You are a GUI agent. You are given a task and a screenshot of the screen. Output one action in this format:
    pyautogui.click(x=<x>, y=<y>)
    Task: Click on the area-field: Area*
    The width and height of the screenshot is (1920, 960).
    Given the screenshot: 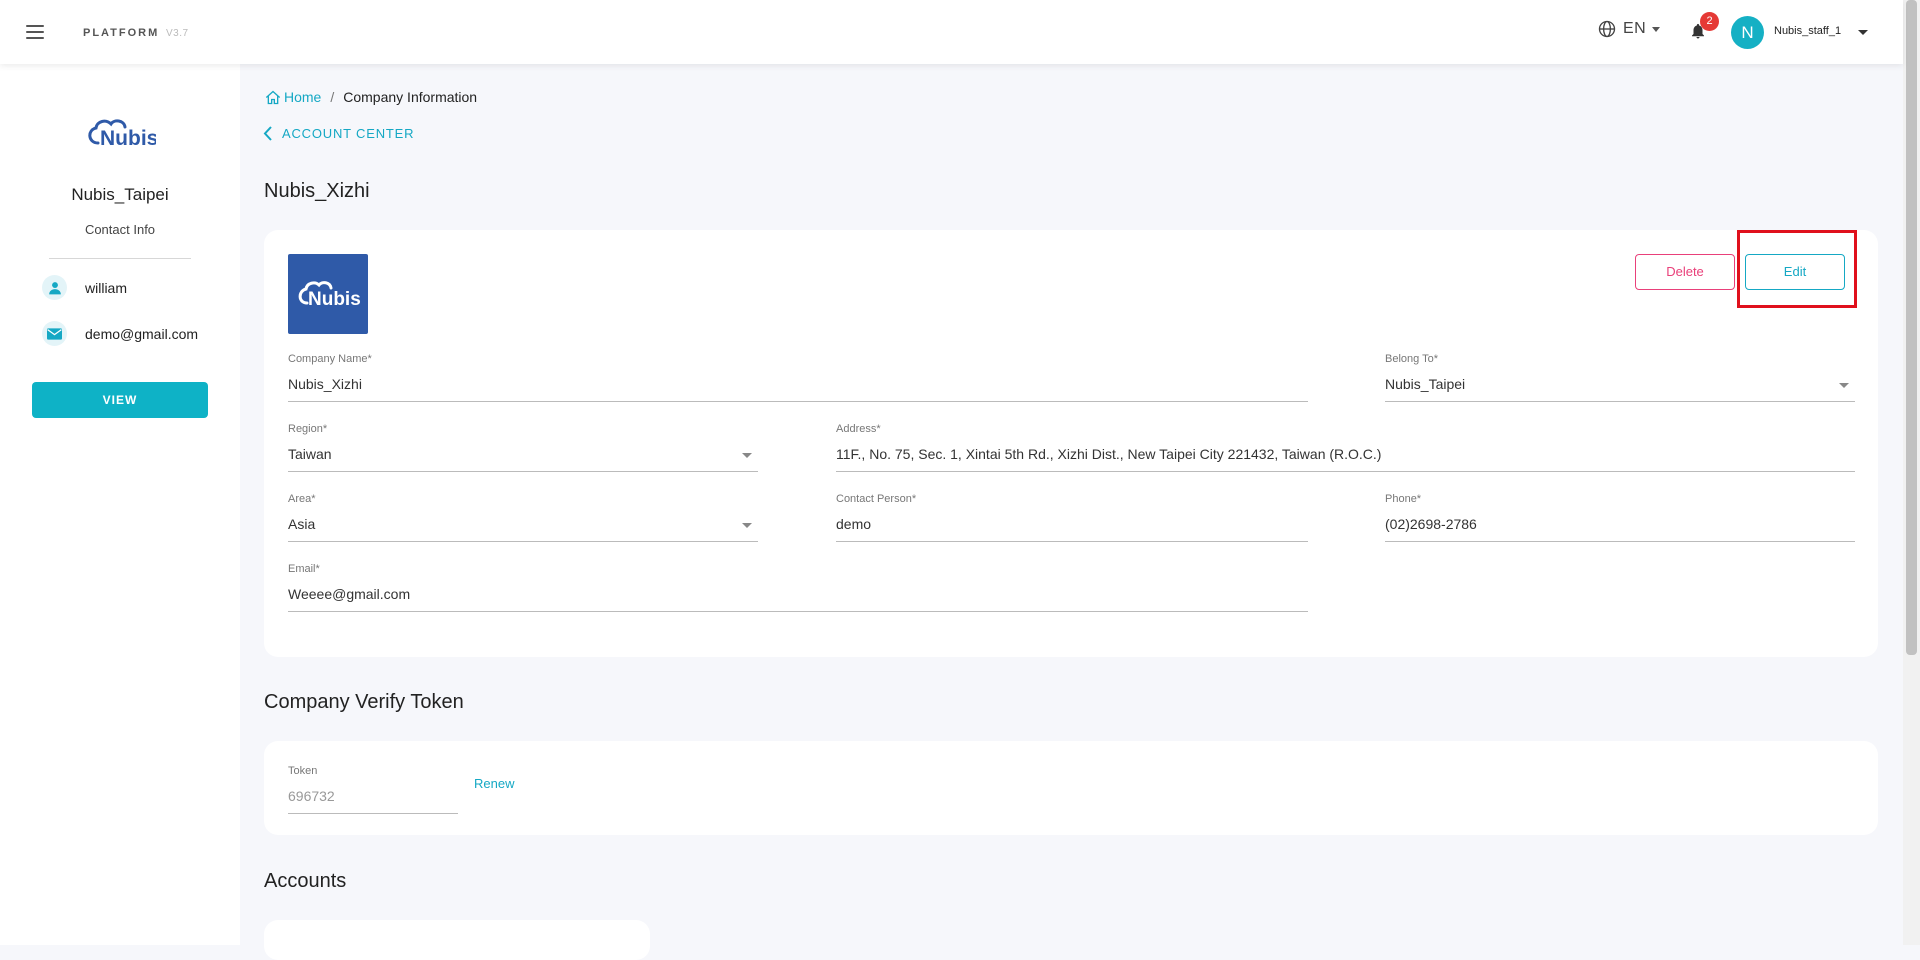 What is the action you would take?
    pyautogui.click(x=523, y=517)
    